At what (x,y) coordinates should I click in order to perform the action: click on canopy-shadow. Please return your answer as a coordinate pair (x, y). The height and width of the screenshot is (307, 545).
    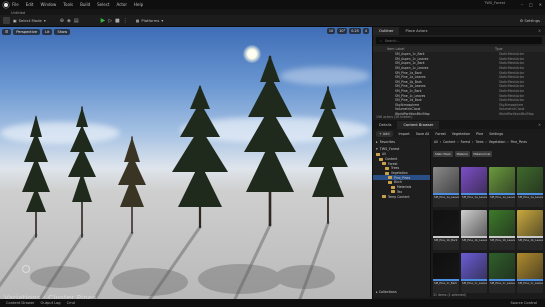
    Looking at the image, I should click on (305, 277).